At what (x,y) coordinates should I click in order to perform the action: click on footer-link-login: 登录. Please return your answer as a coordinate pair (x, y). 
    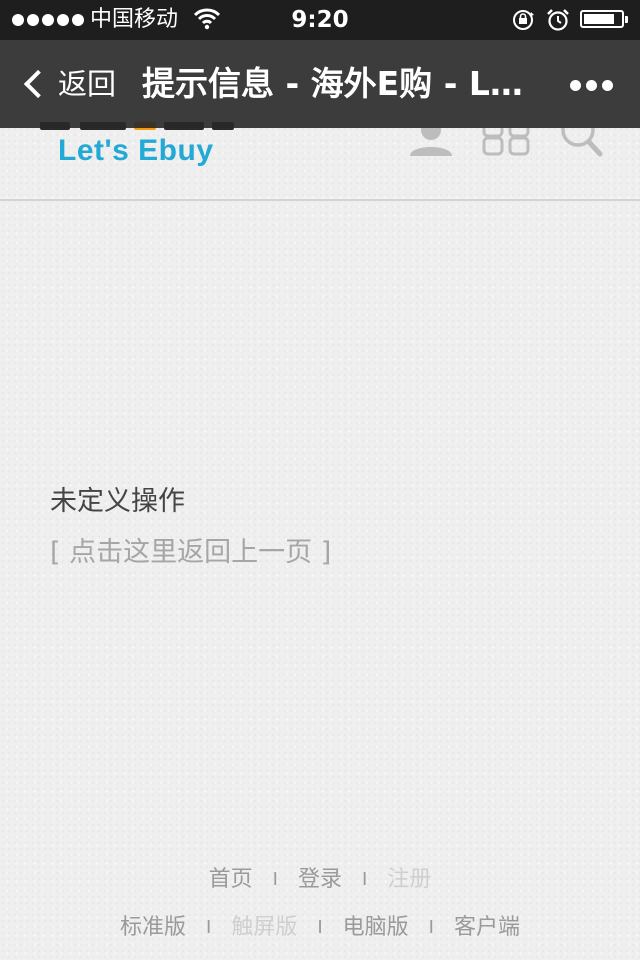
    Looking at the image, I should click on (320, 880).